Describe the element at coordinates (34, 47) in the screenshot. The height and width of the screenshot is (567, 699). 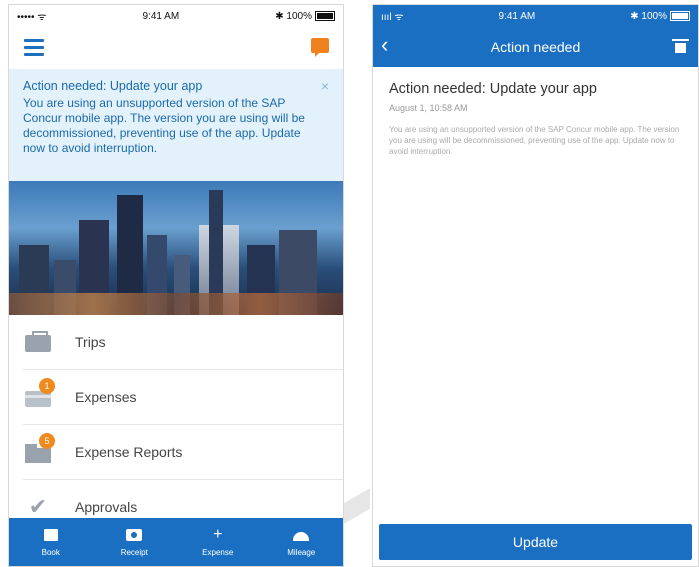
I see `hamburger-menu-icon` at that location.